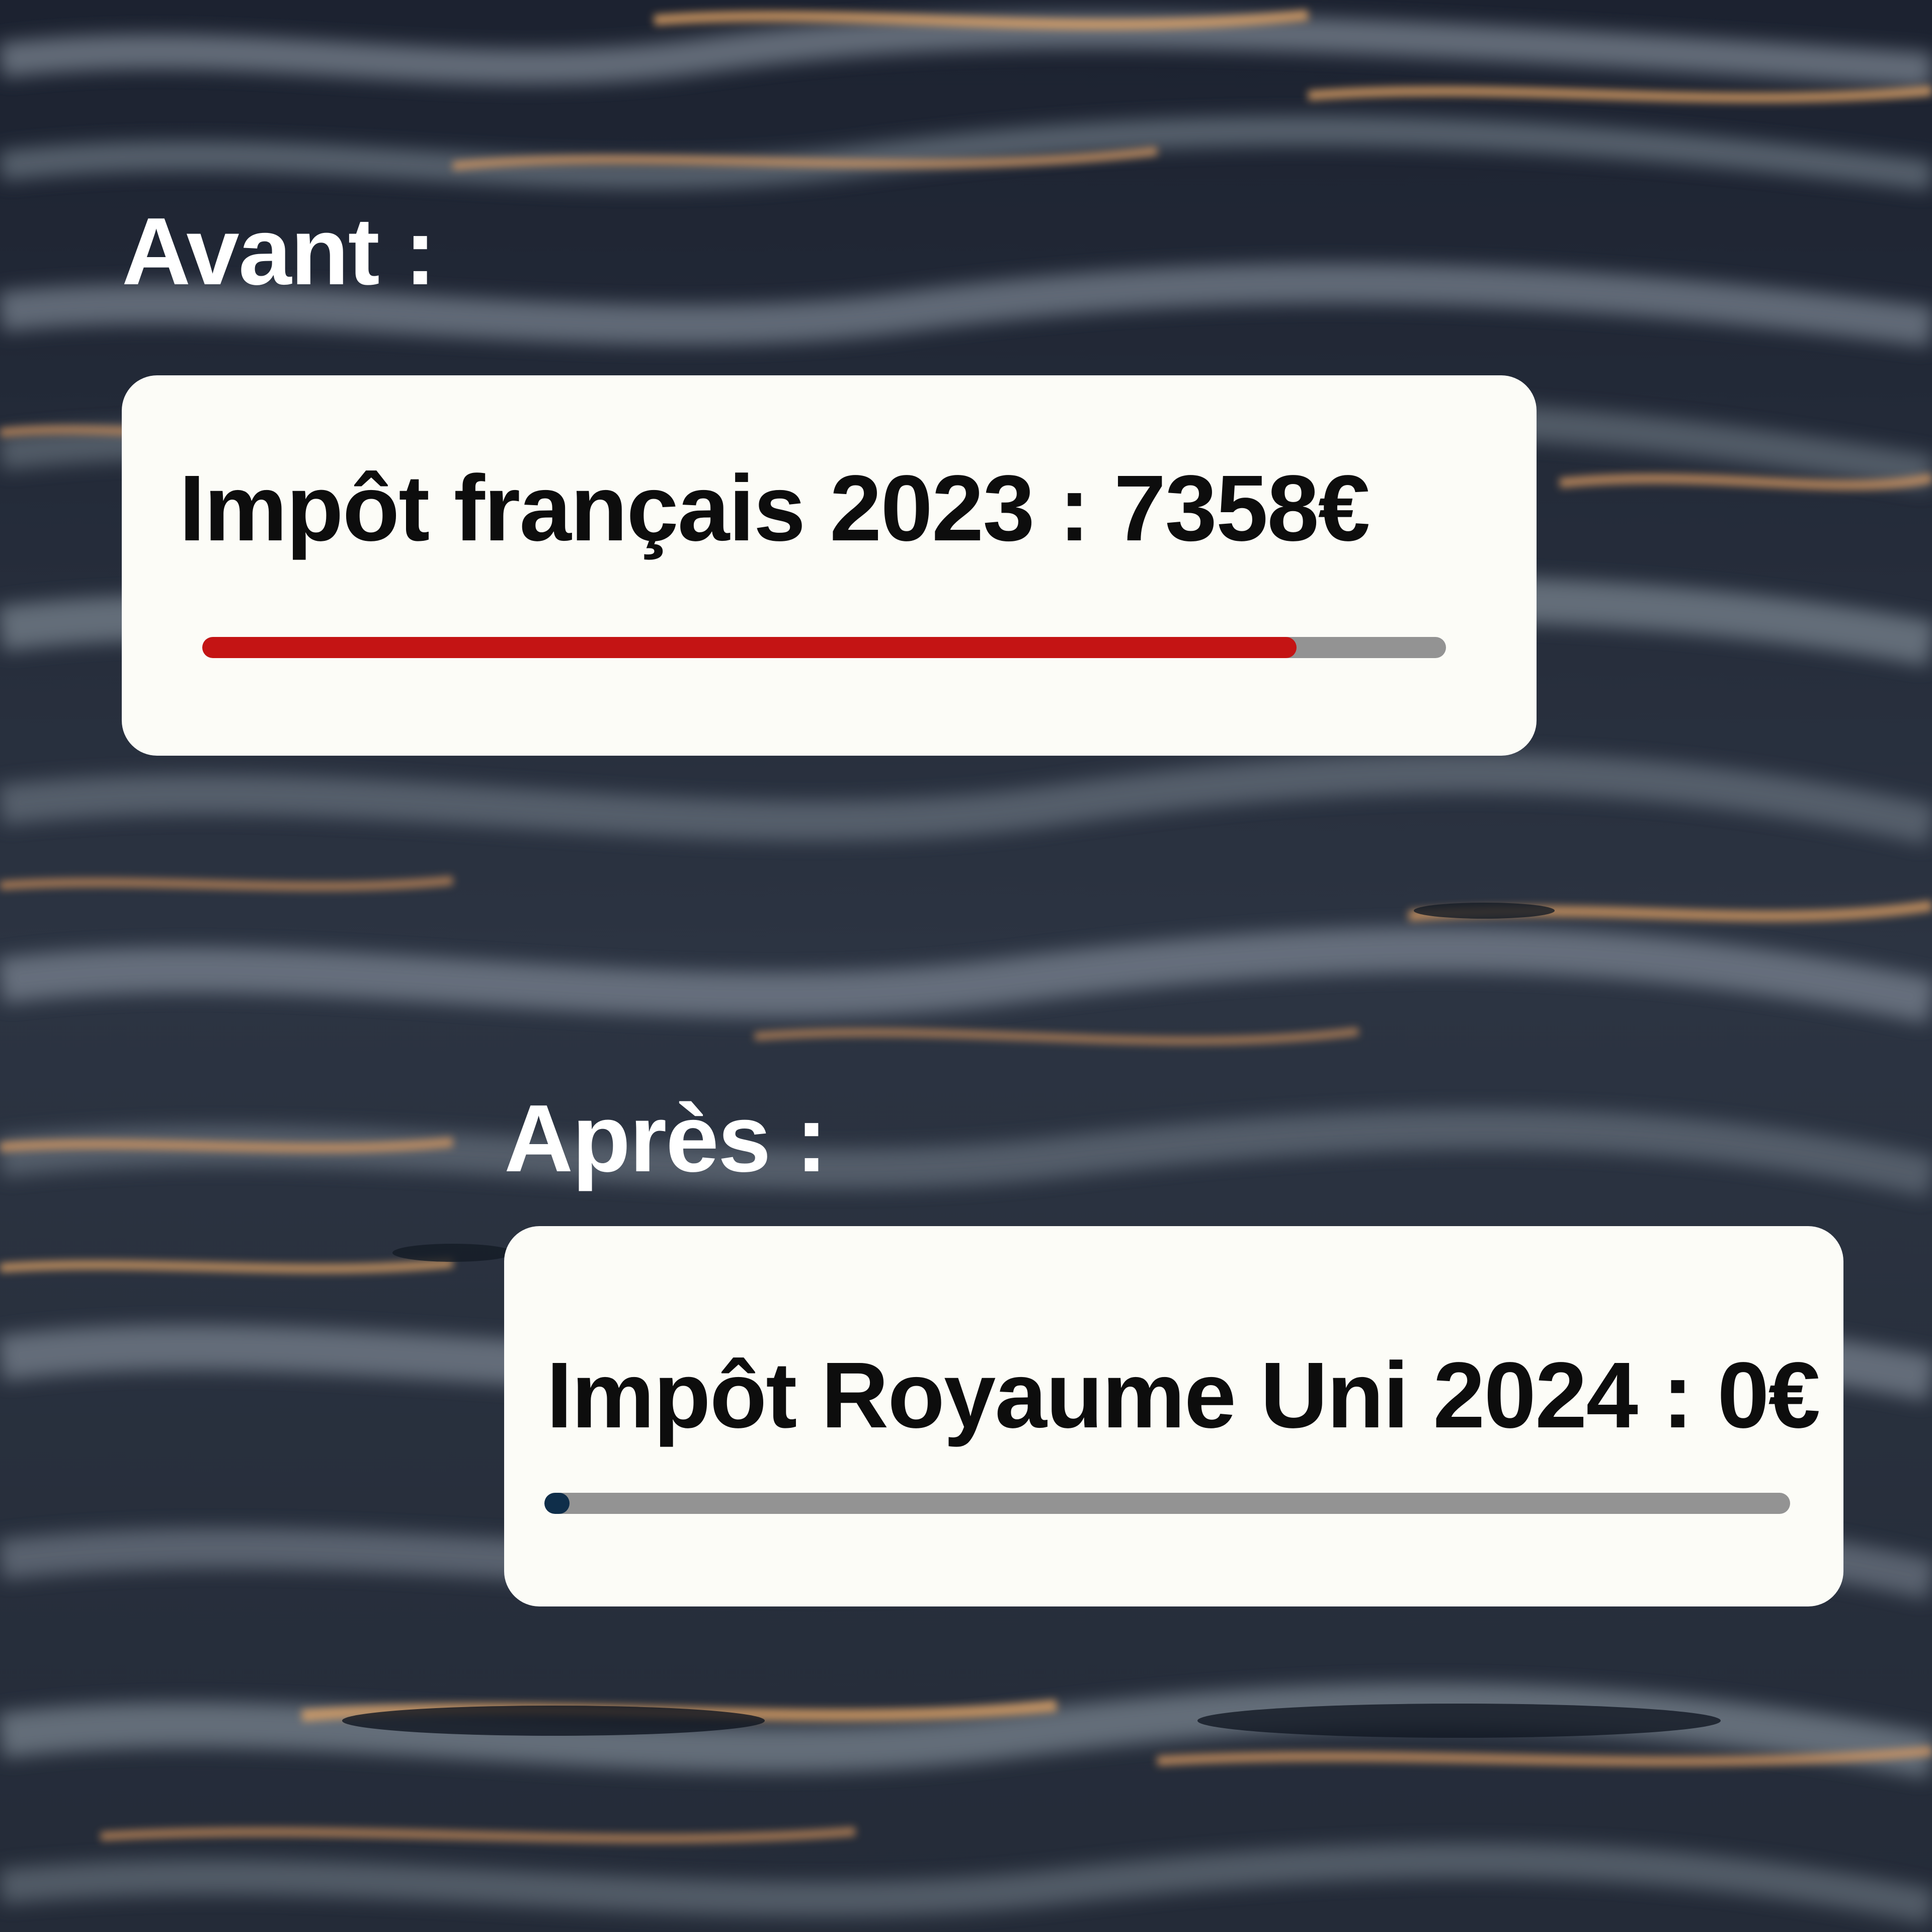 Image resolution: width=1932 pixels, height=1932 pixels. Describe the element at coordinates (557, 1504) in the screenshot. I see `after-tax-progress-fill` at that location.